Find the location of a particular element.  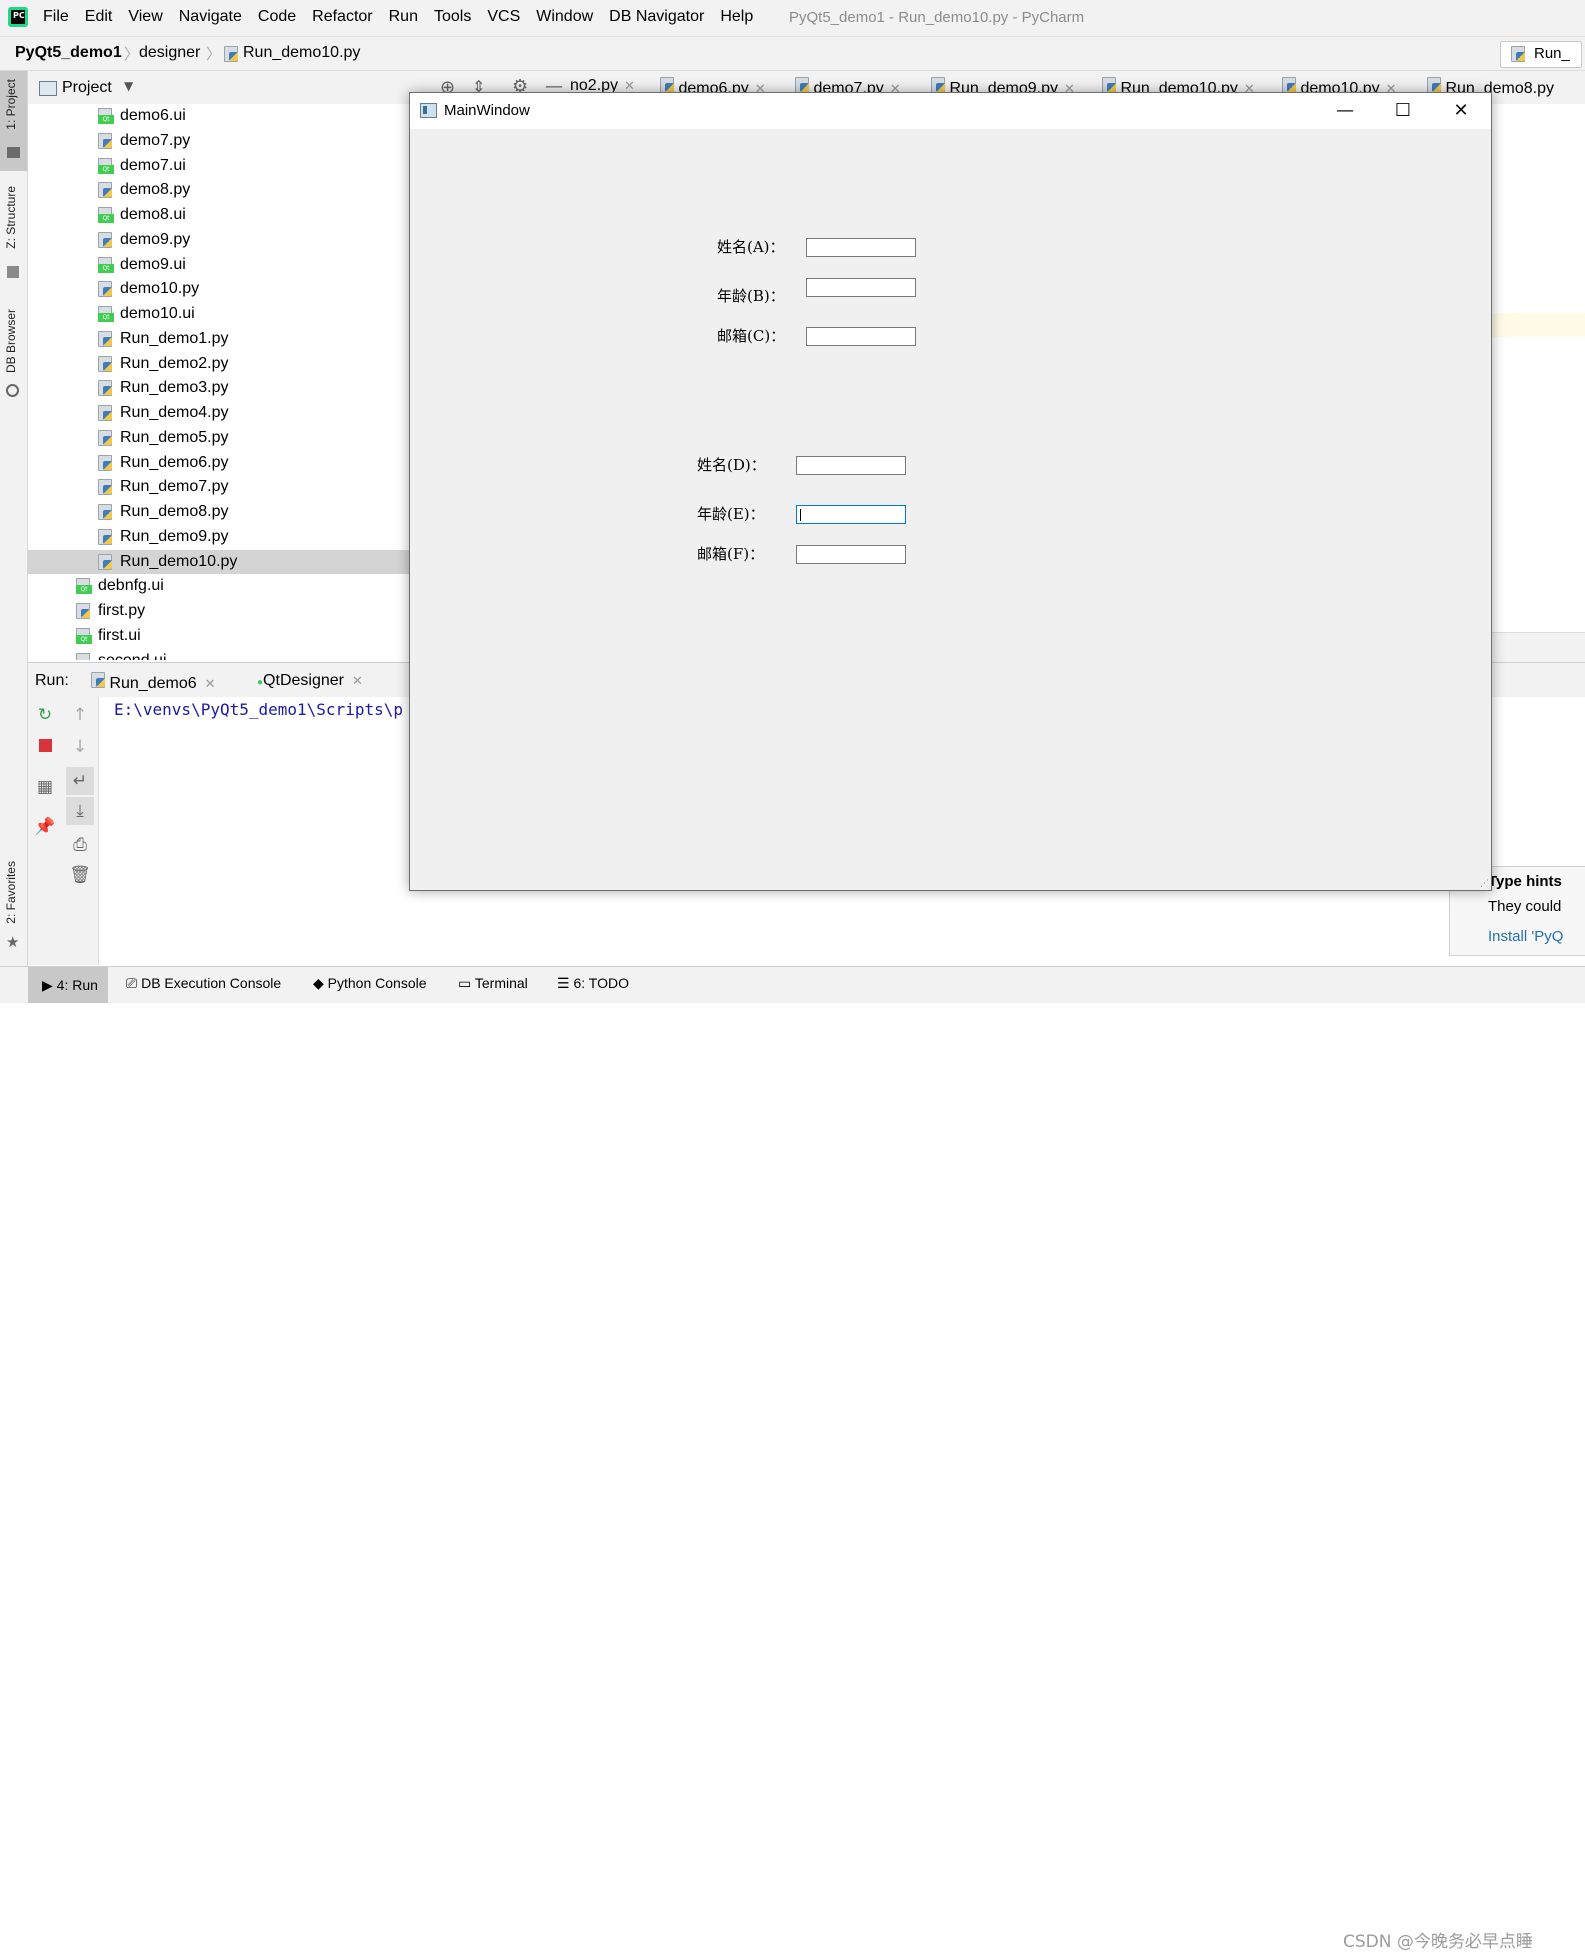

main-window-titlebar: MainWindow — ☐ ✕ is located at coordinates (950, 111).